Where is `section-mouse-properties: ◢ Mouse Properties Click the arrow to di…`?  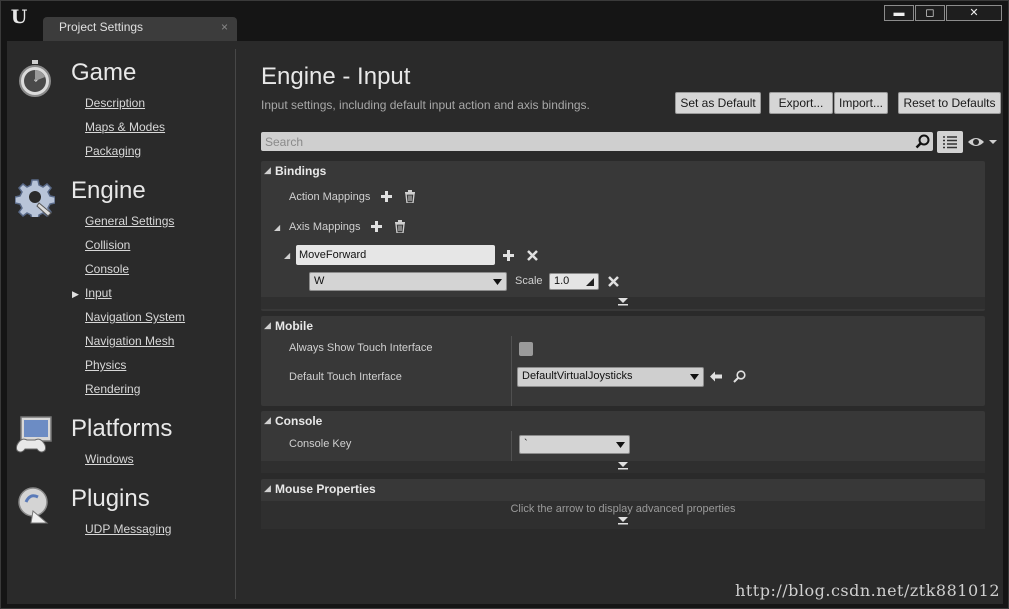 section-mouse-properties: ◢ Mouse Properties Click the arrow to di… is located at coordinates (623, 504).